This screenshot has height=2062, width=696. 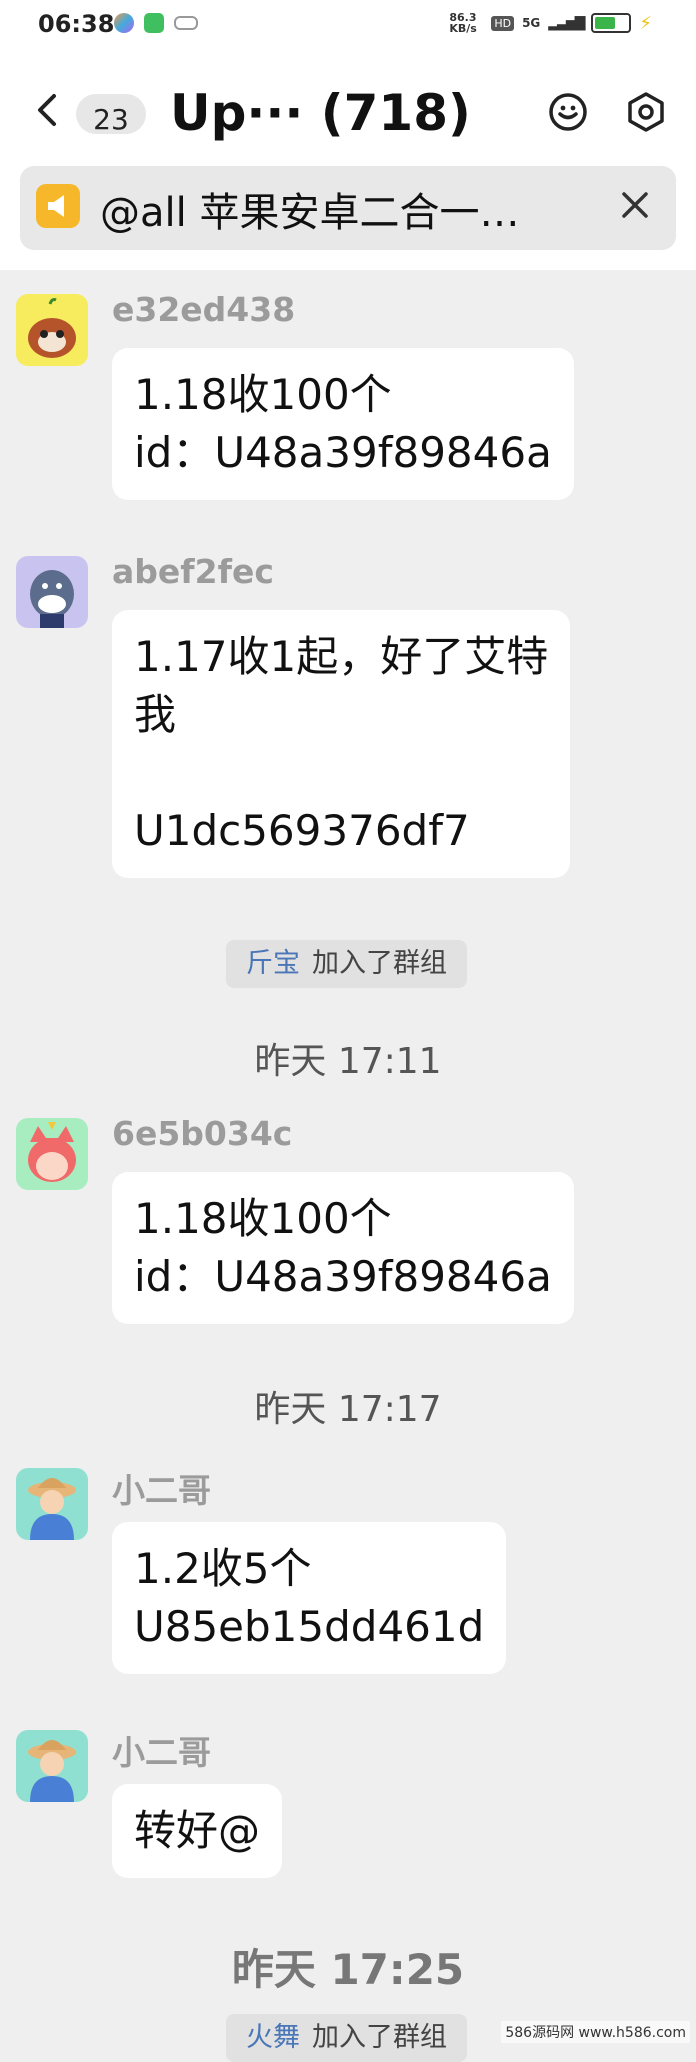 What do you see at coordinates (202, 1133) in the screenshot?
I see `sender-name: 6e5b034c` at bounding box center [202, 1133].